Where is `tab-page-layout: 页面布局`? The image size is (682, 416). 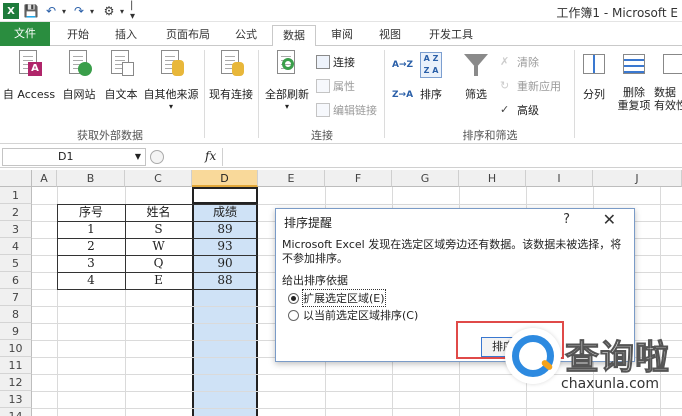 tab-page-layout: 页面布局 is located at coordinates (188, 35).